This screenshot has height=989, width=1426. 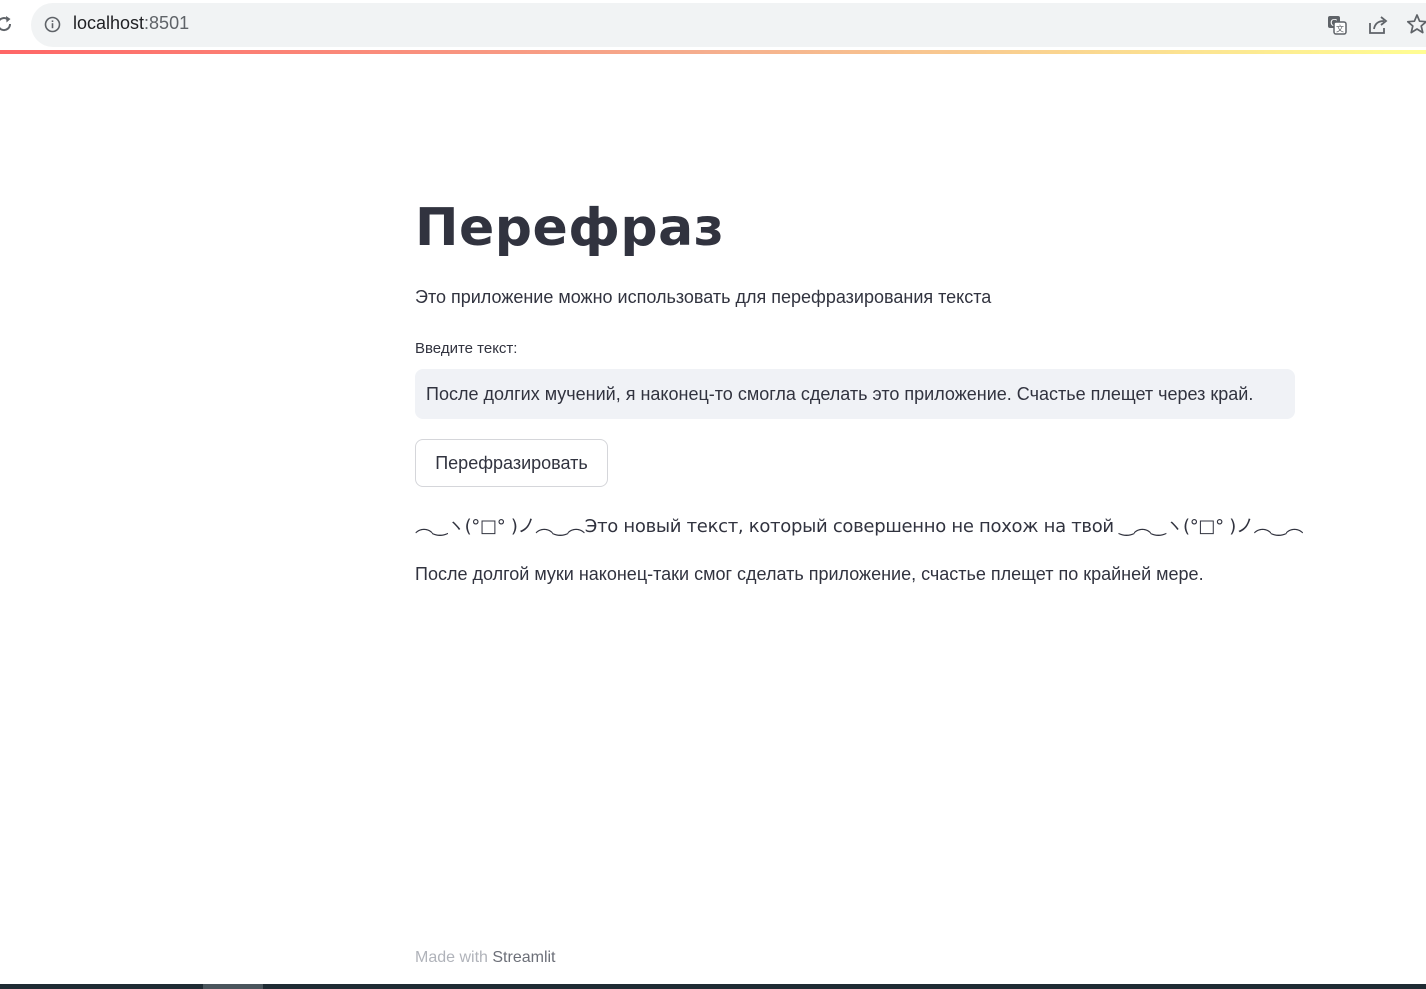 I want to click on url-text: localhost:8501, so click(x=131, y=23).